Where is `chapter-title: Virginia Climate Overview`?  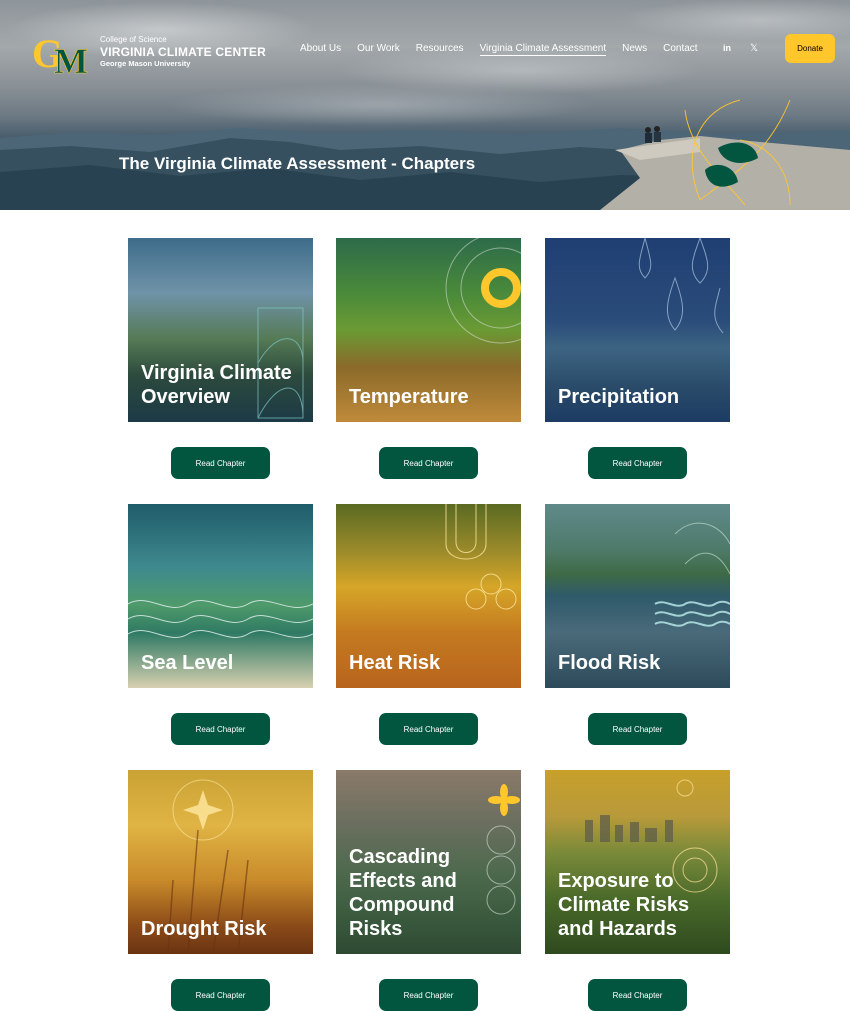 chapter-title: Virginia Climate Overview is located at coordinates (216, 385).